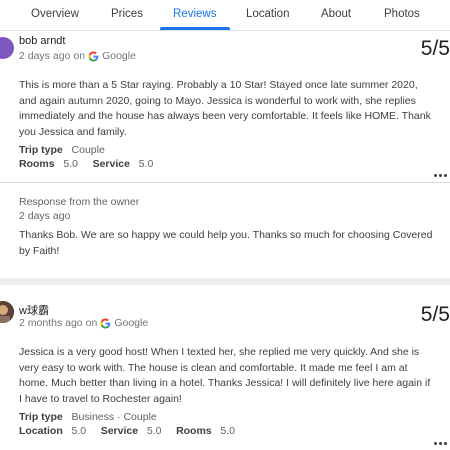  I want to click on reviewer-name: w球霸, so click(34, 310).